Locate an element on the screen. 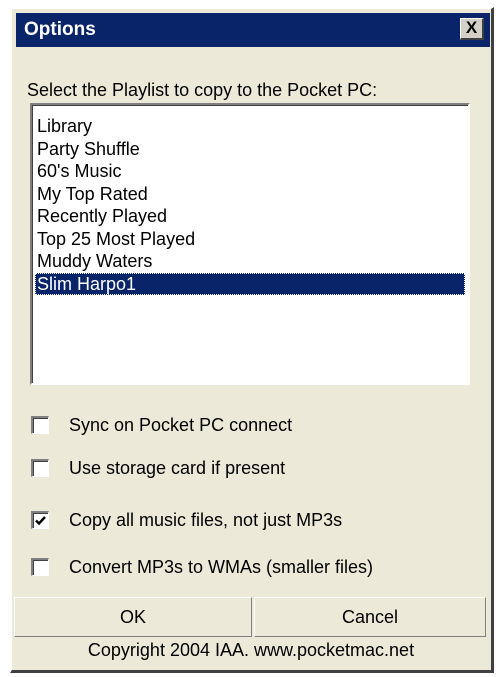 The image size is (498, 677). checkmark-icon is located at coordinates (40, 521).